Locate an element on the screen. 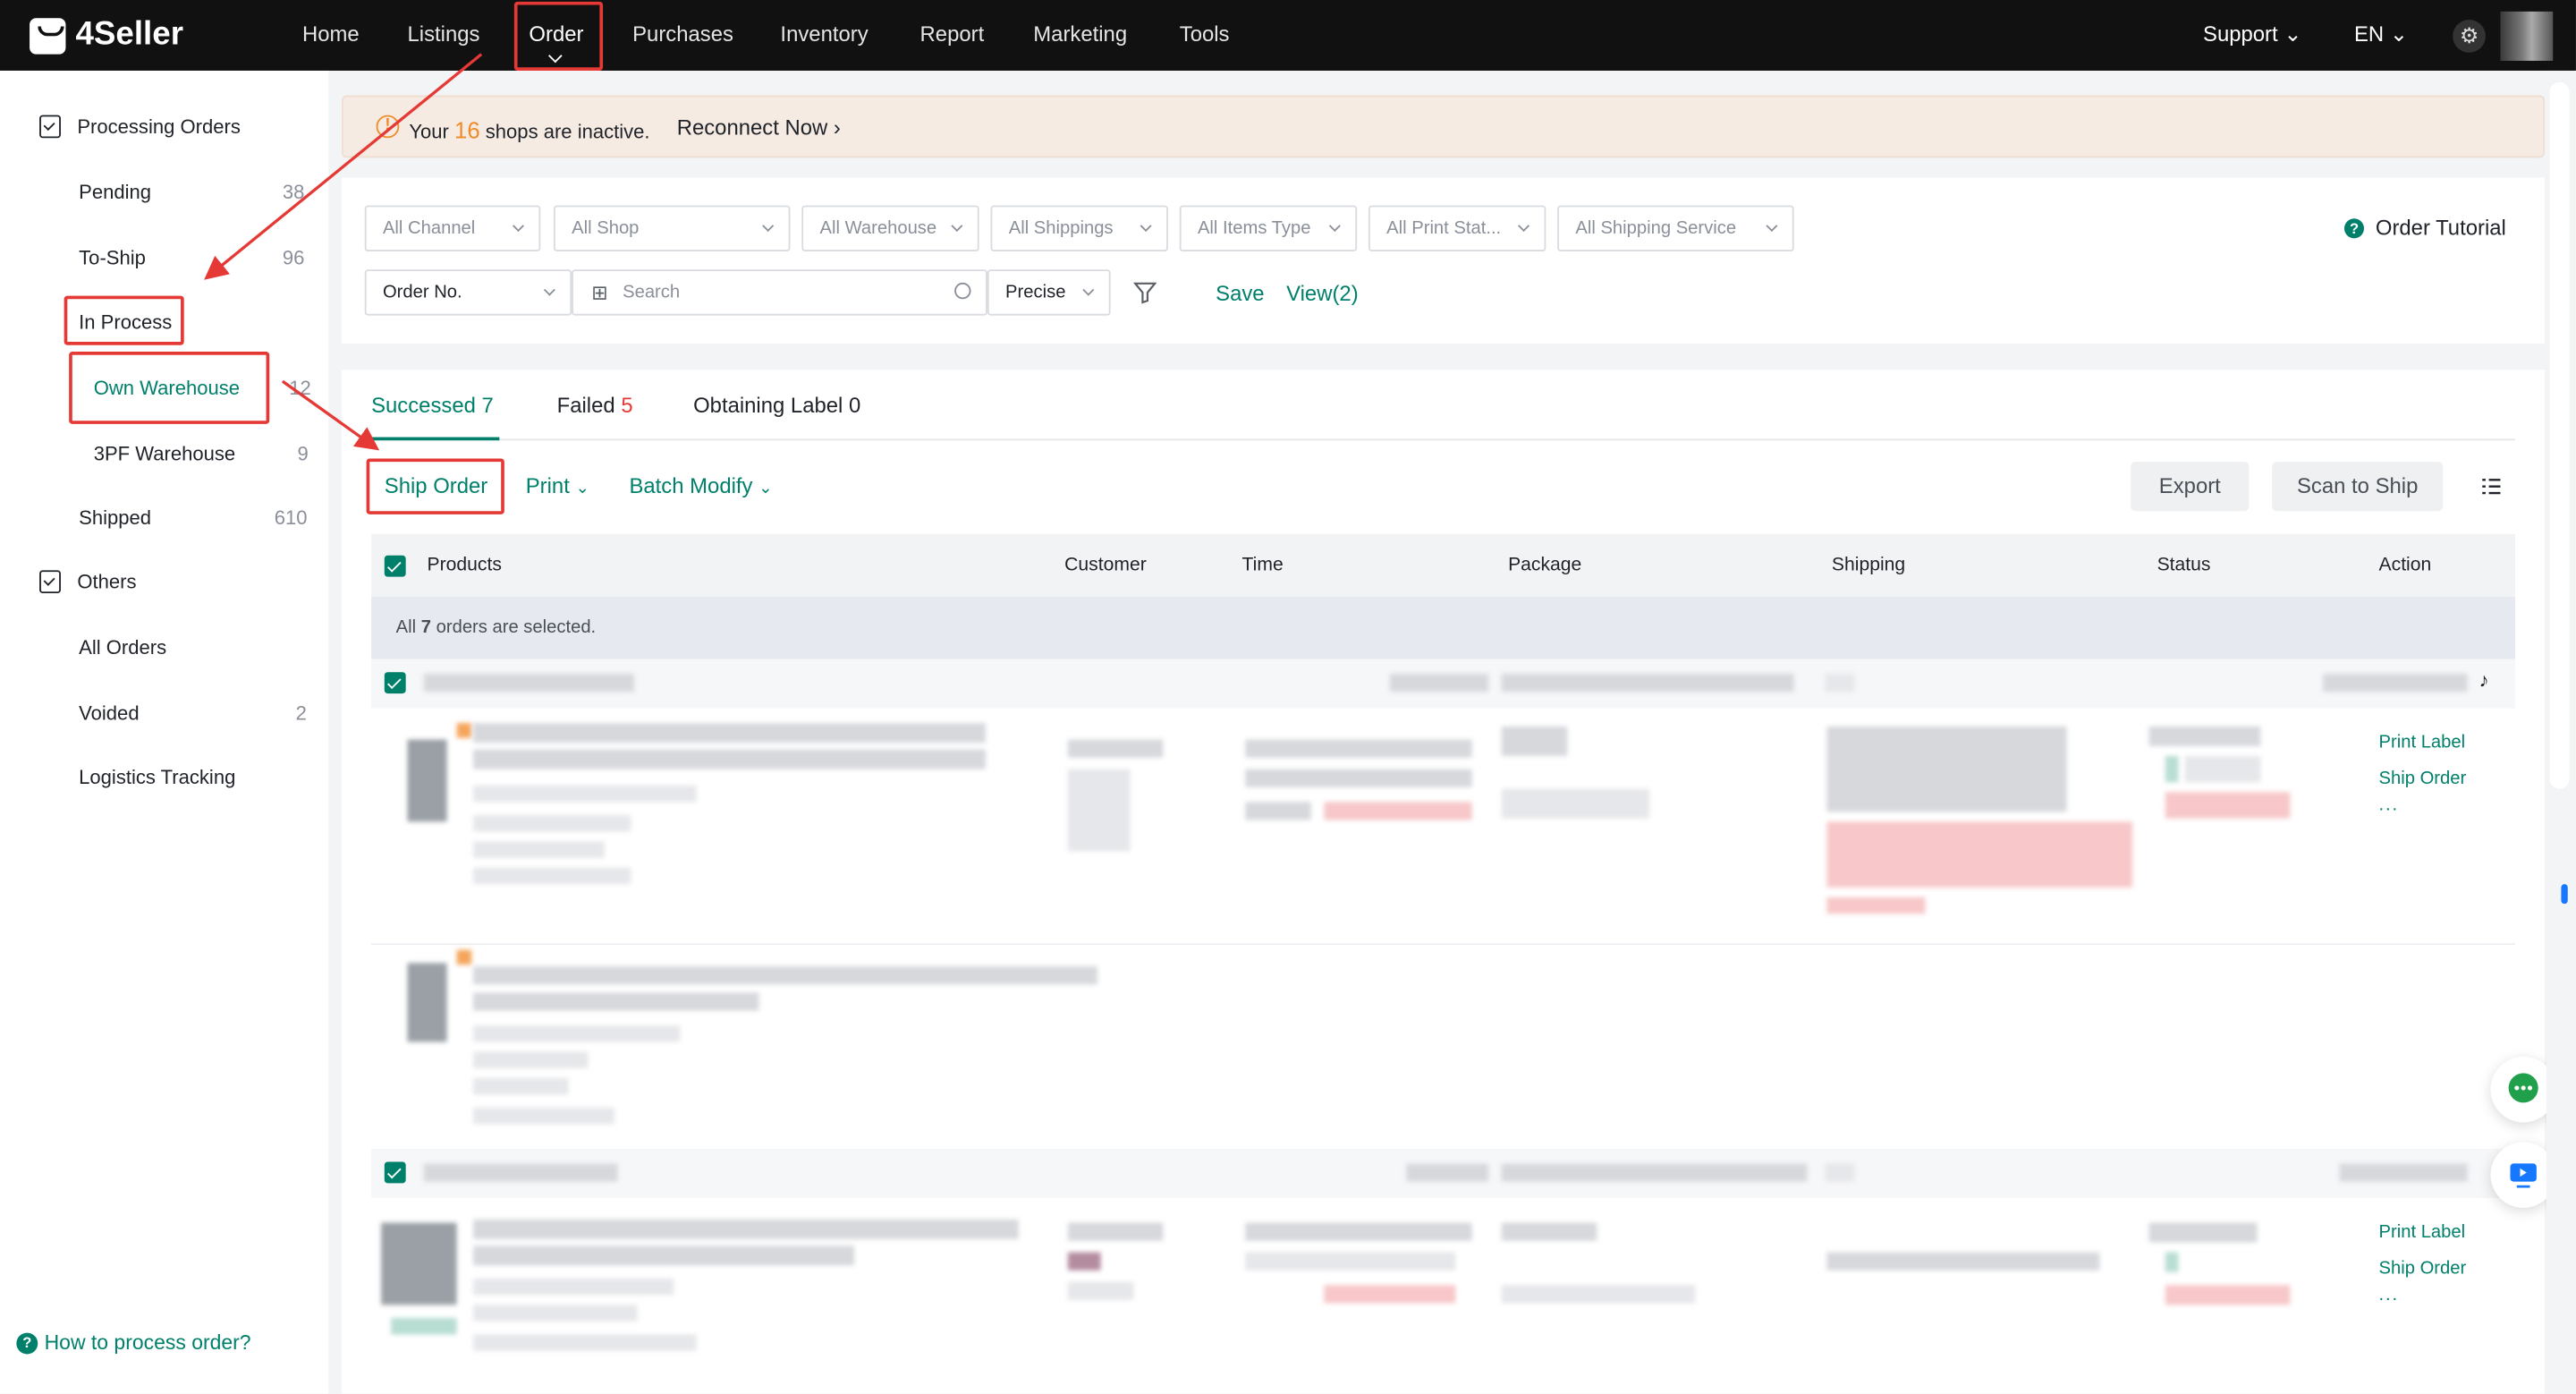  package-redacted is located at coordinates (1575, 803).